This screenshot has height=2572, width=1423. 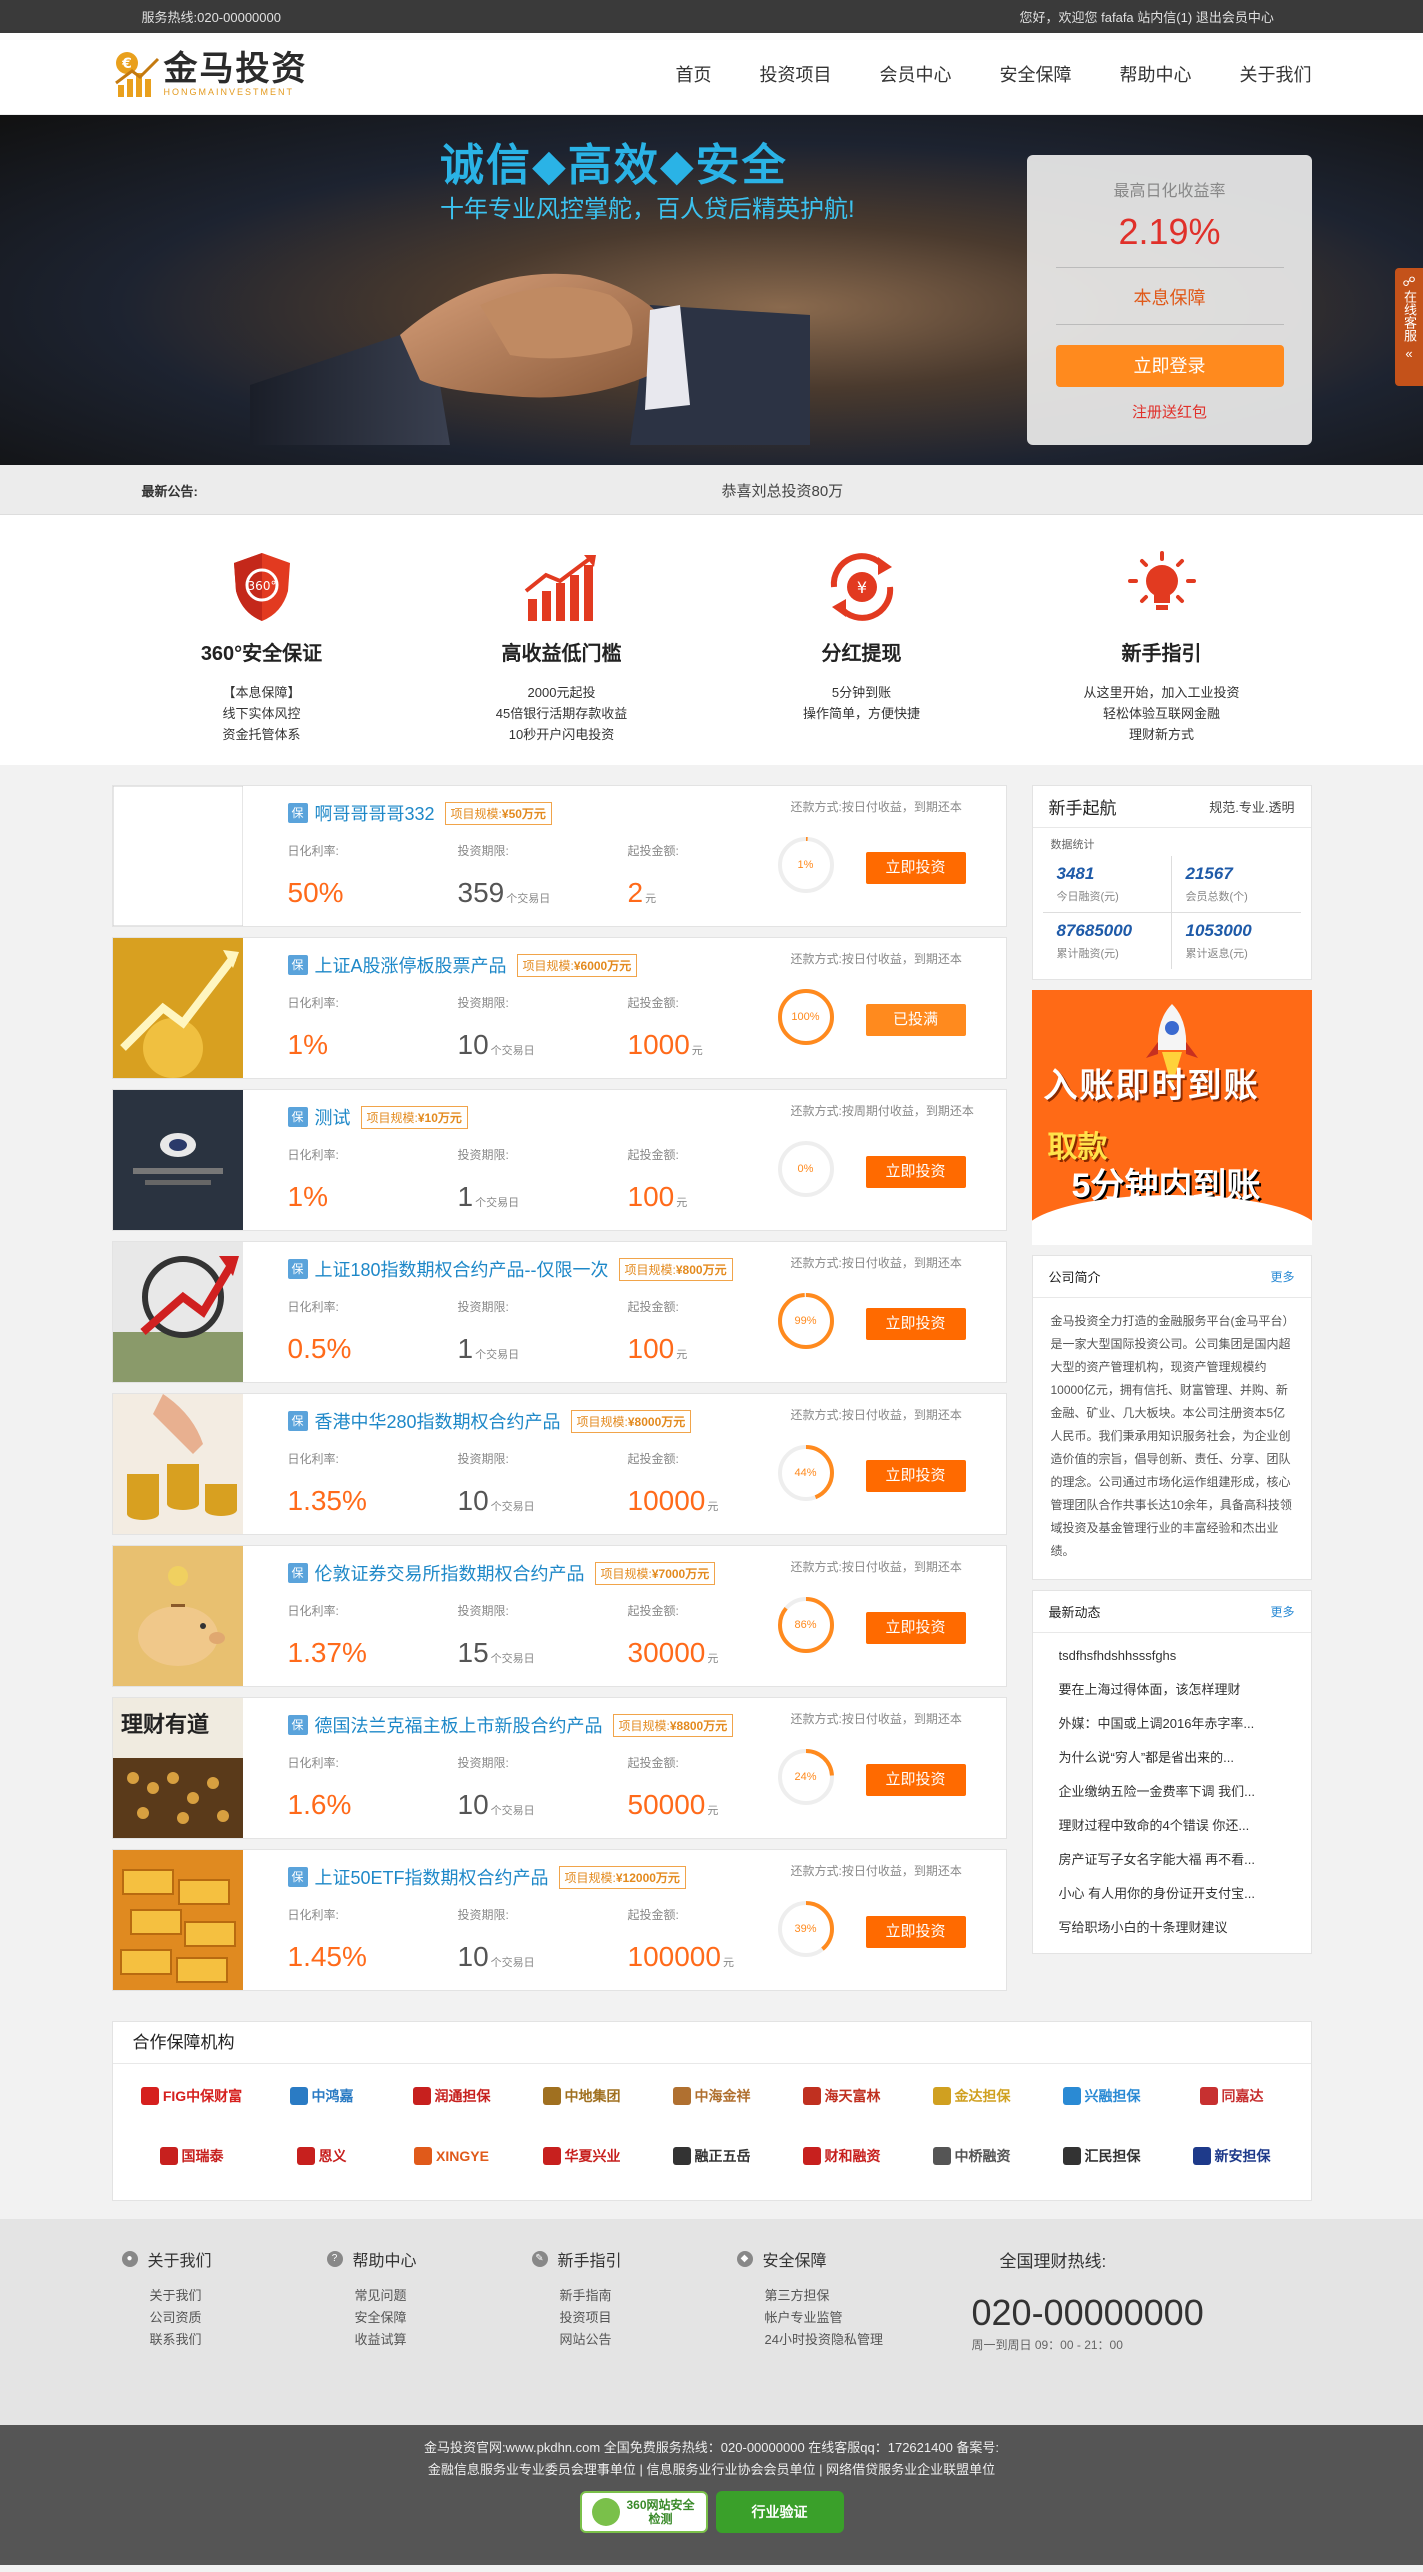 I want to click on product-image: 理财有道, so click(x=177, y=1768).